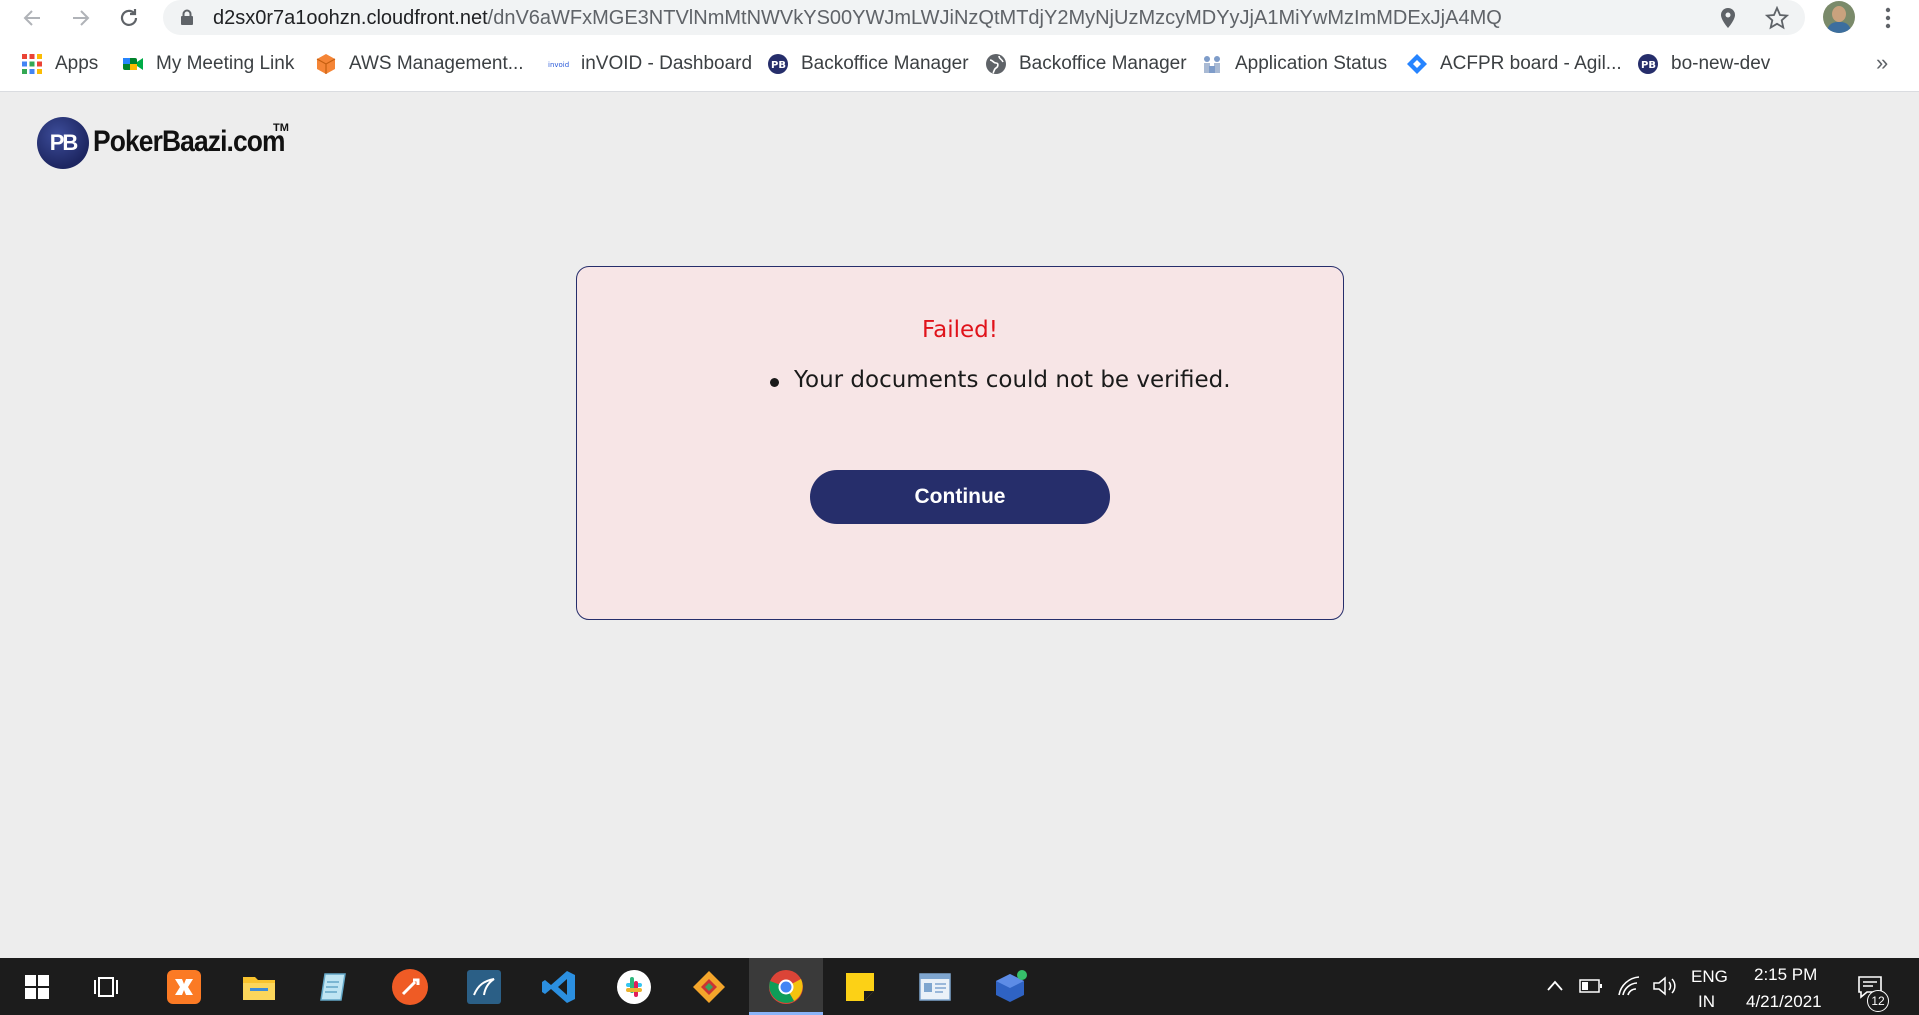 This screenshot has height=1015, width=1919. I want to click on logo-trademark: TM, so click(281, 128).